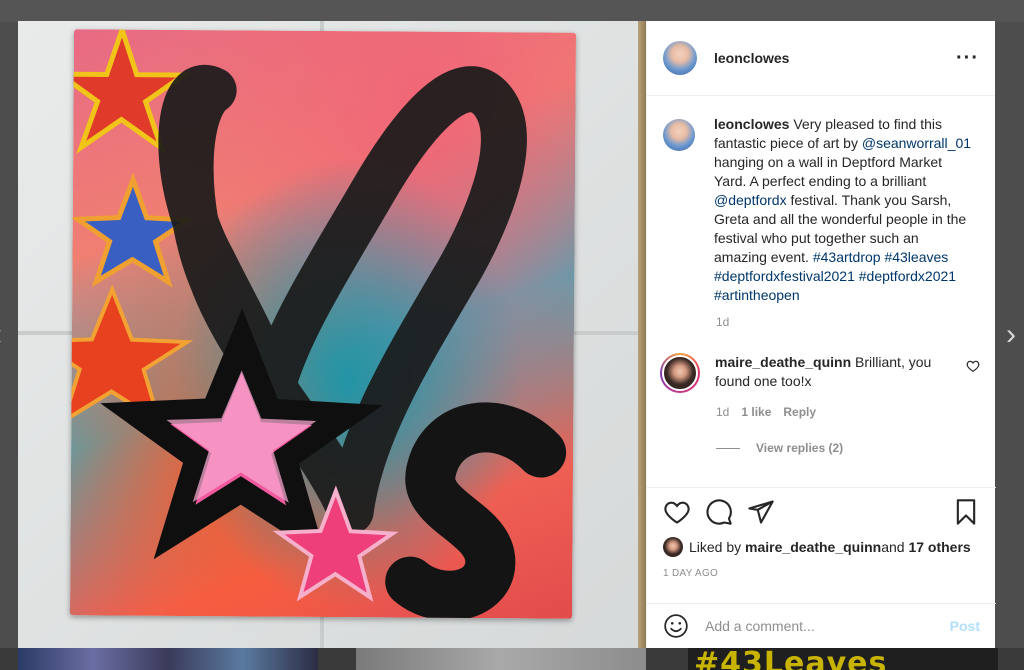 The width and height of the screenshot is (1024, 670). Describe the element at coordinates (916, 143) in the screenshot. I see `mention-seanworrall: @seanworrall_01` at that location.